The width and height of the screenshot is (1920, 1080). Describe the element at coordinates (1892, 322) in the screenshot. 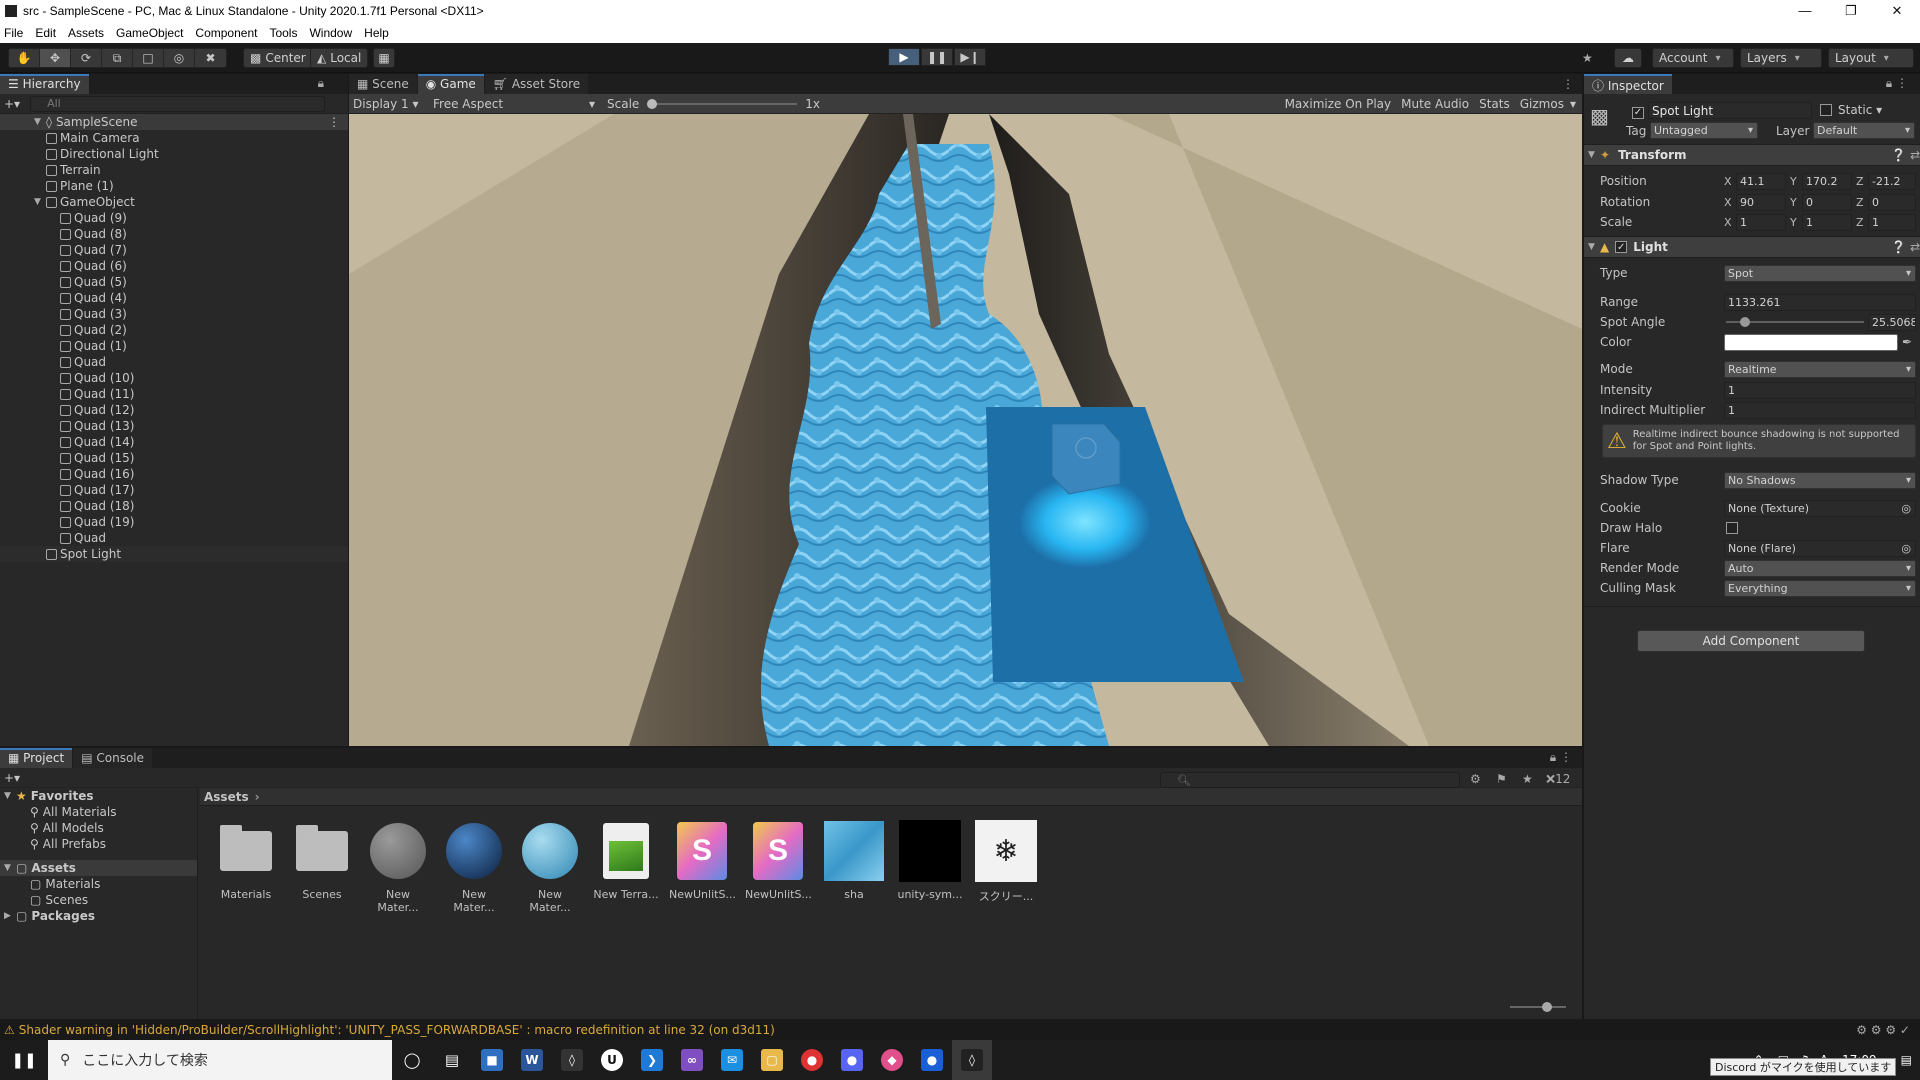

I see `spot-angle-field: 25.5068` at that location.